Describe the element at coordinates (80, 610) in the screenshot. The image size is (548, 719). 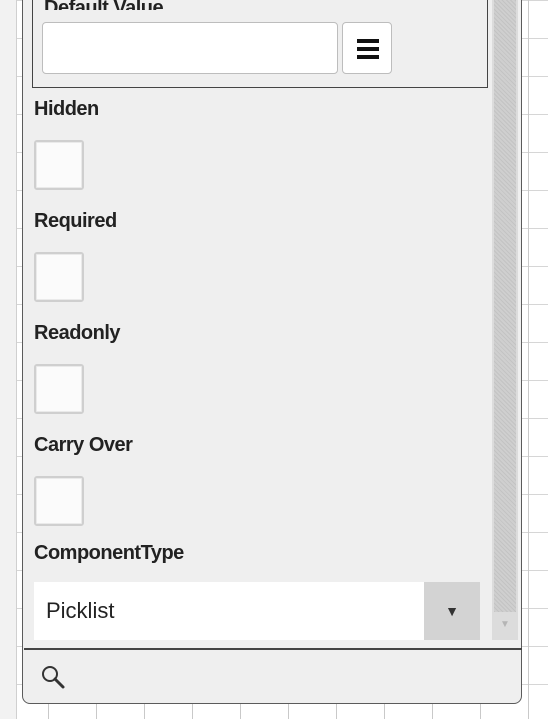
I see `component-type-value: Picklist` at that location.